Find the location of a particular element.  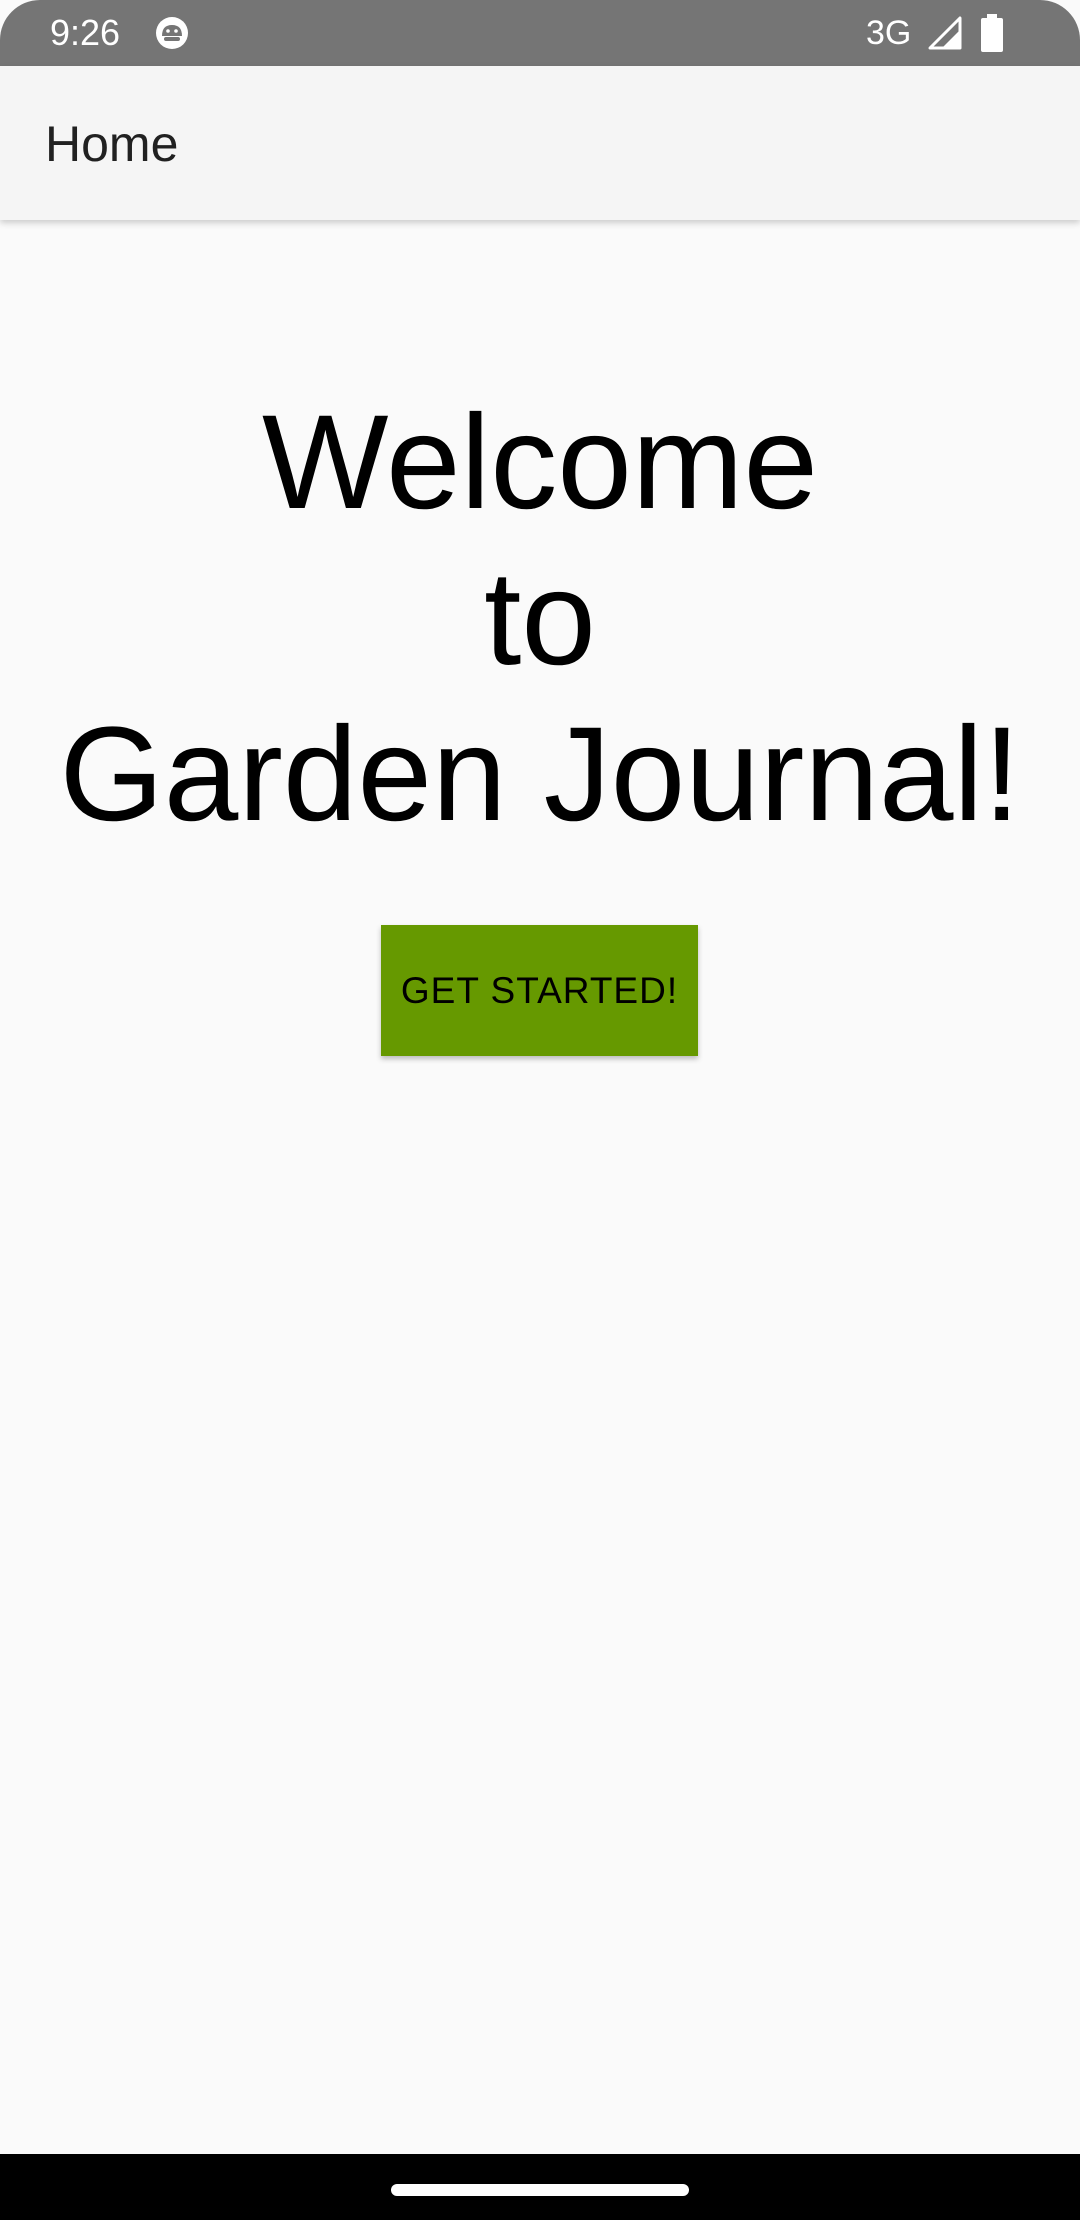

battery-icon is located at coordinates (992, 33).